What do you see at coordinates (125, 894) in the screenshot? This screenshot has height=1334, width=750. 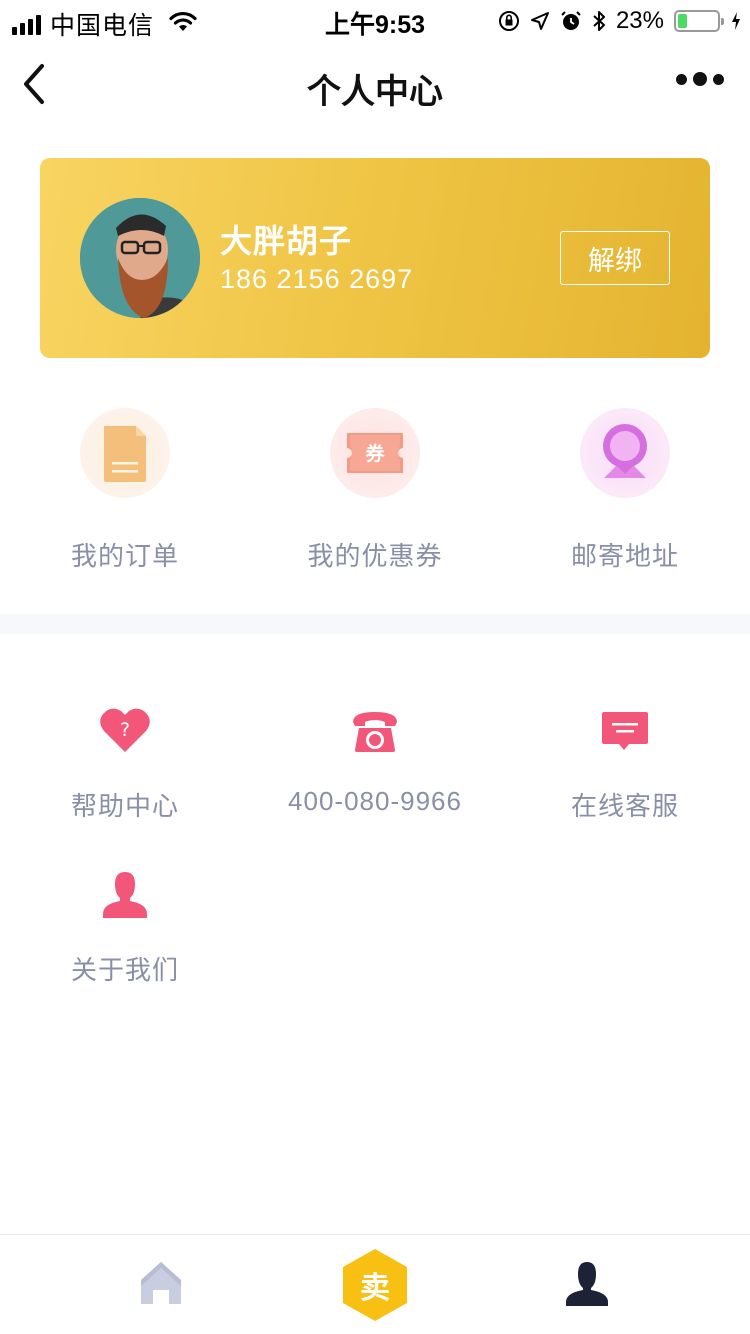 I see `person-icon` at bounding box center [125, 894].